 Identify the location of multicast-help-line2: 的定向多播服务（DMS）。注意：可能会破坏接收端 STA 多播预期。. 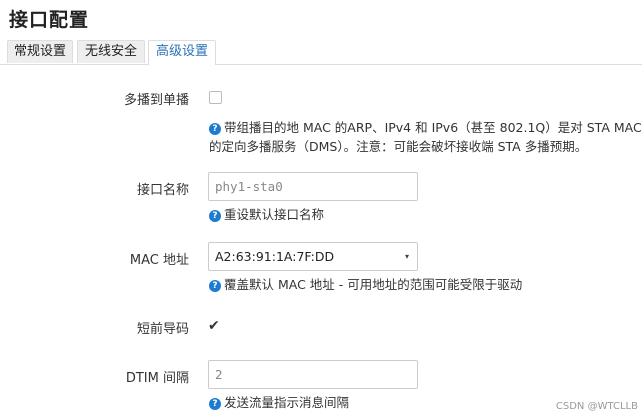
(398, 146).